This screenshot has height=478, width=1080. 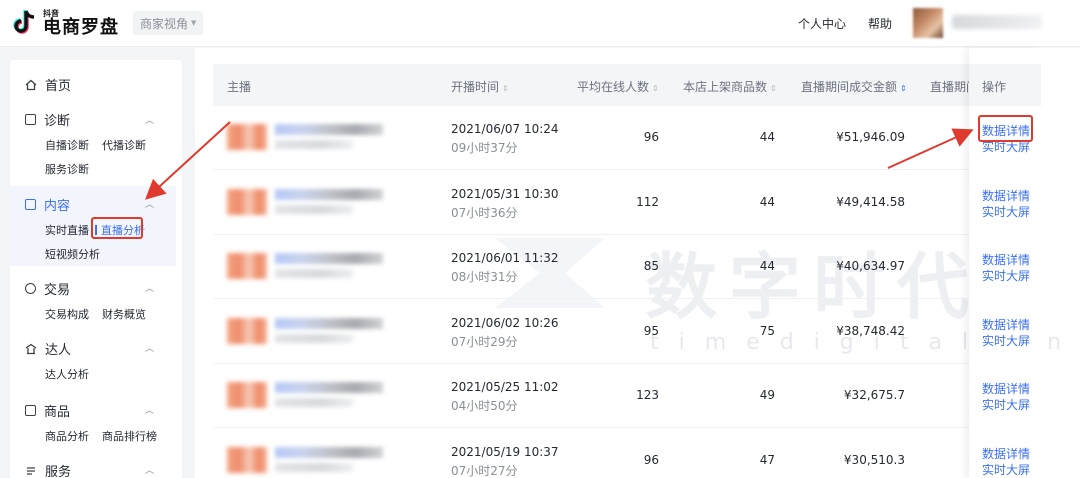 I want to click on duration: 09小时37分, so click(x=484, y=148).